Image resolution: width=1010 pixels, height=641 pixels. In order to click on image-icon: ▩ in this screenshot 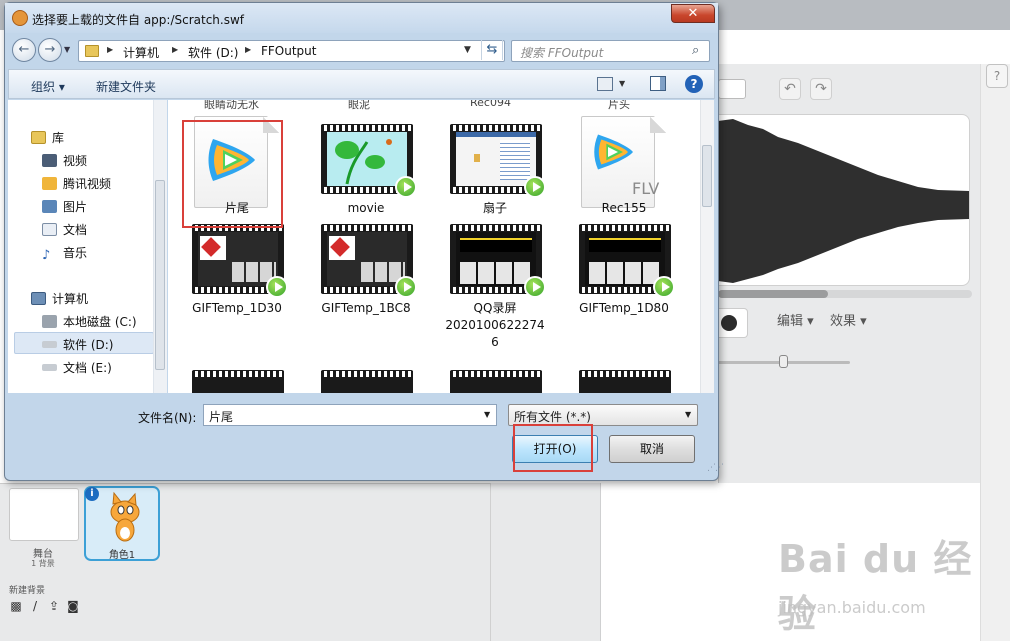, I will do `click(16, 606)`.